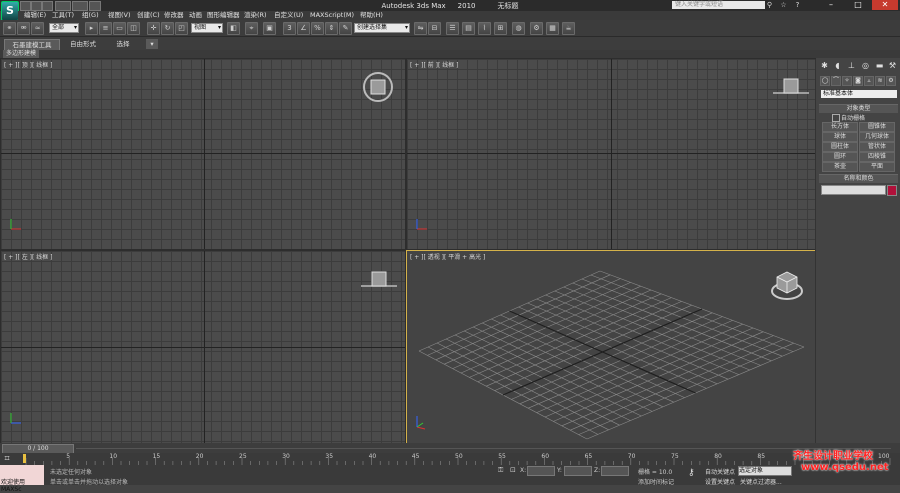 The image size is (900, 493). Describe the element at coordinates (317, 28) in the screenshot. I see `percent-snap-icon: %` at that location.